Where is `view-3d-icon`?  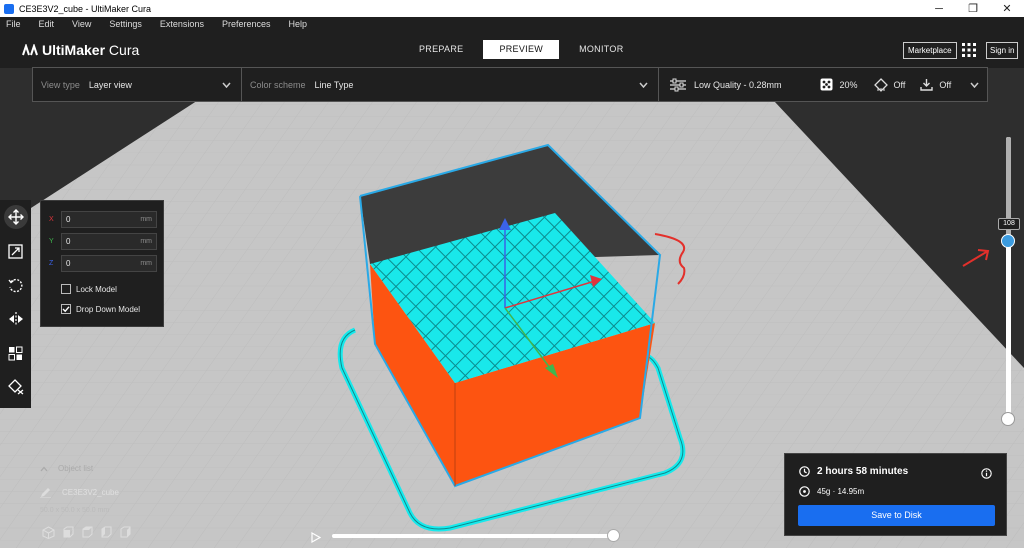
view-3d-icon is located at coordinates (48, 535).